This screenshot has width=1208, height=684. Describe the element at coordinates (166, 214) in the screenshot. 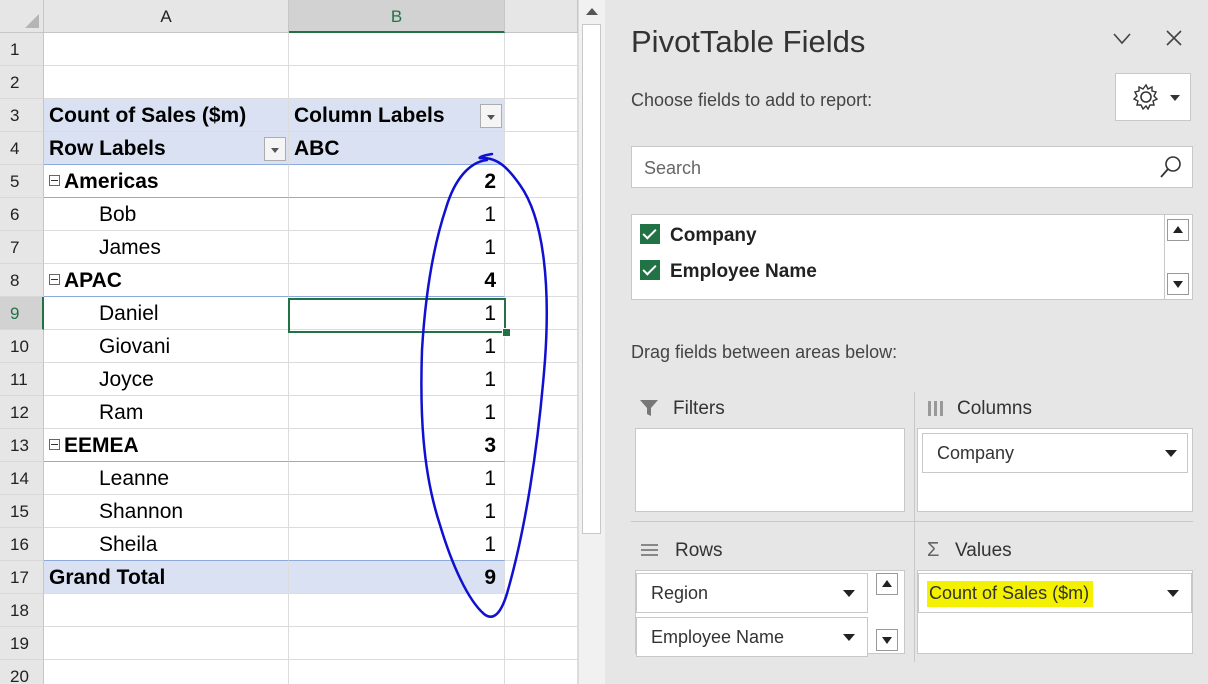

I see `pivot-item-row: Bob` at that location.